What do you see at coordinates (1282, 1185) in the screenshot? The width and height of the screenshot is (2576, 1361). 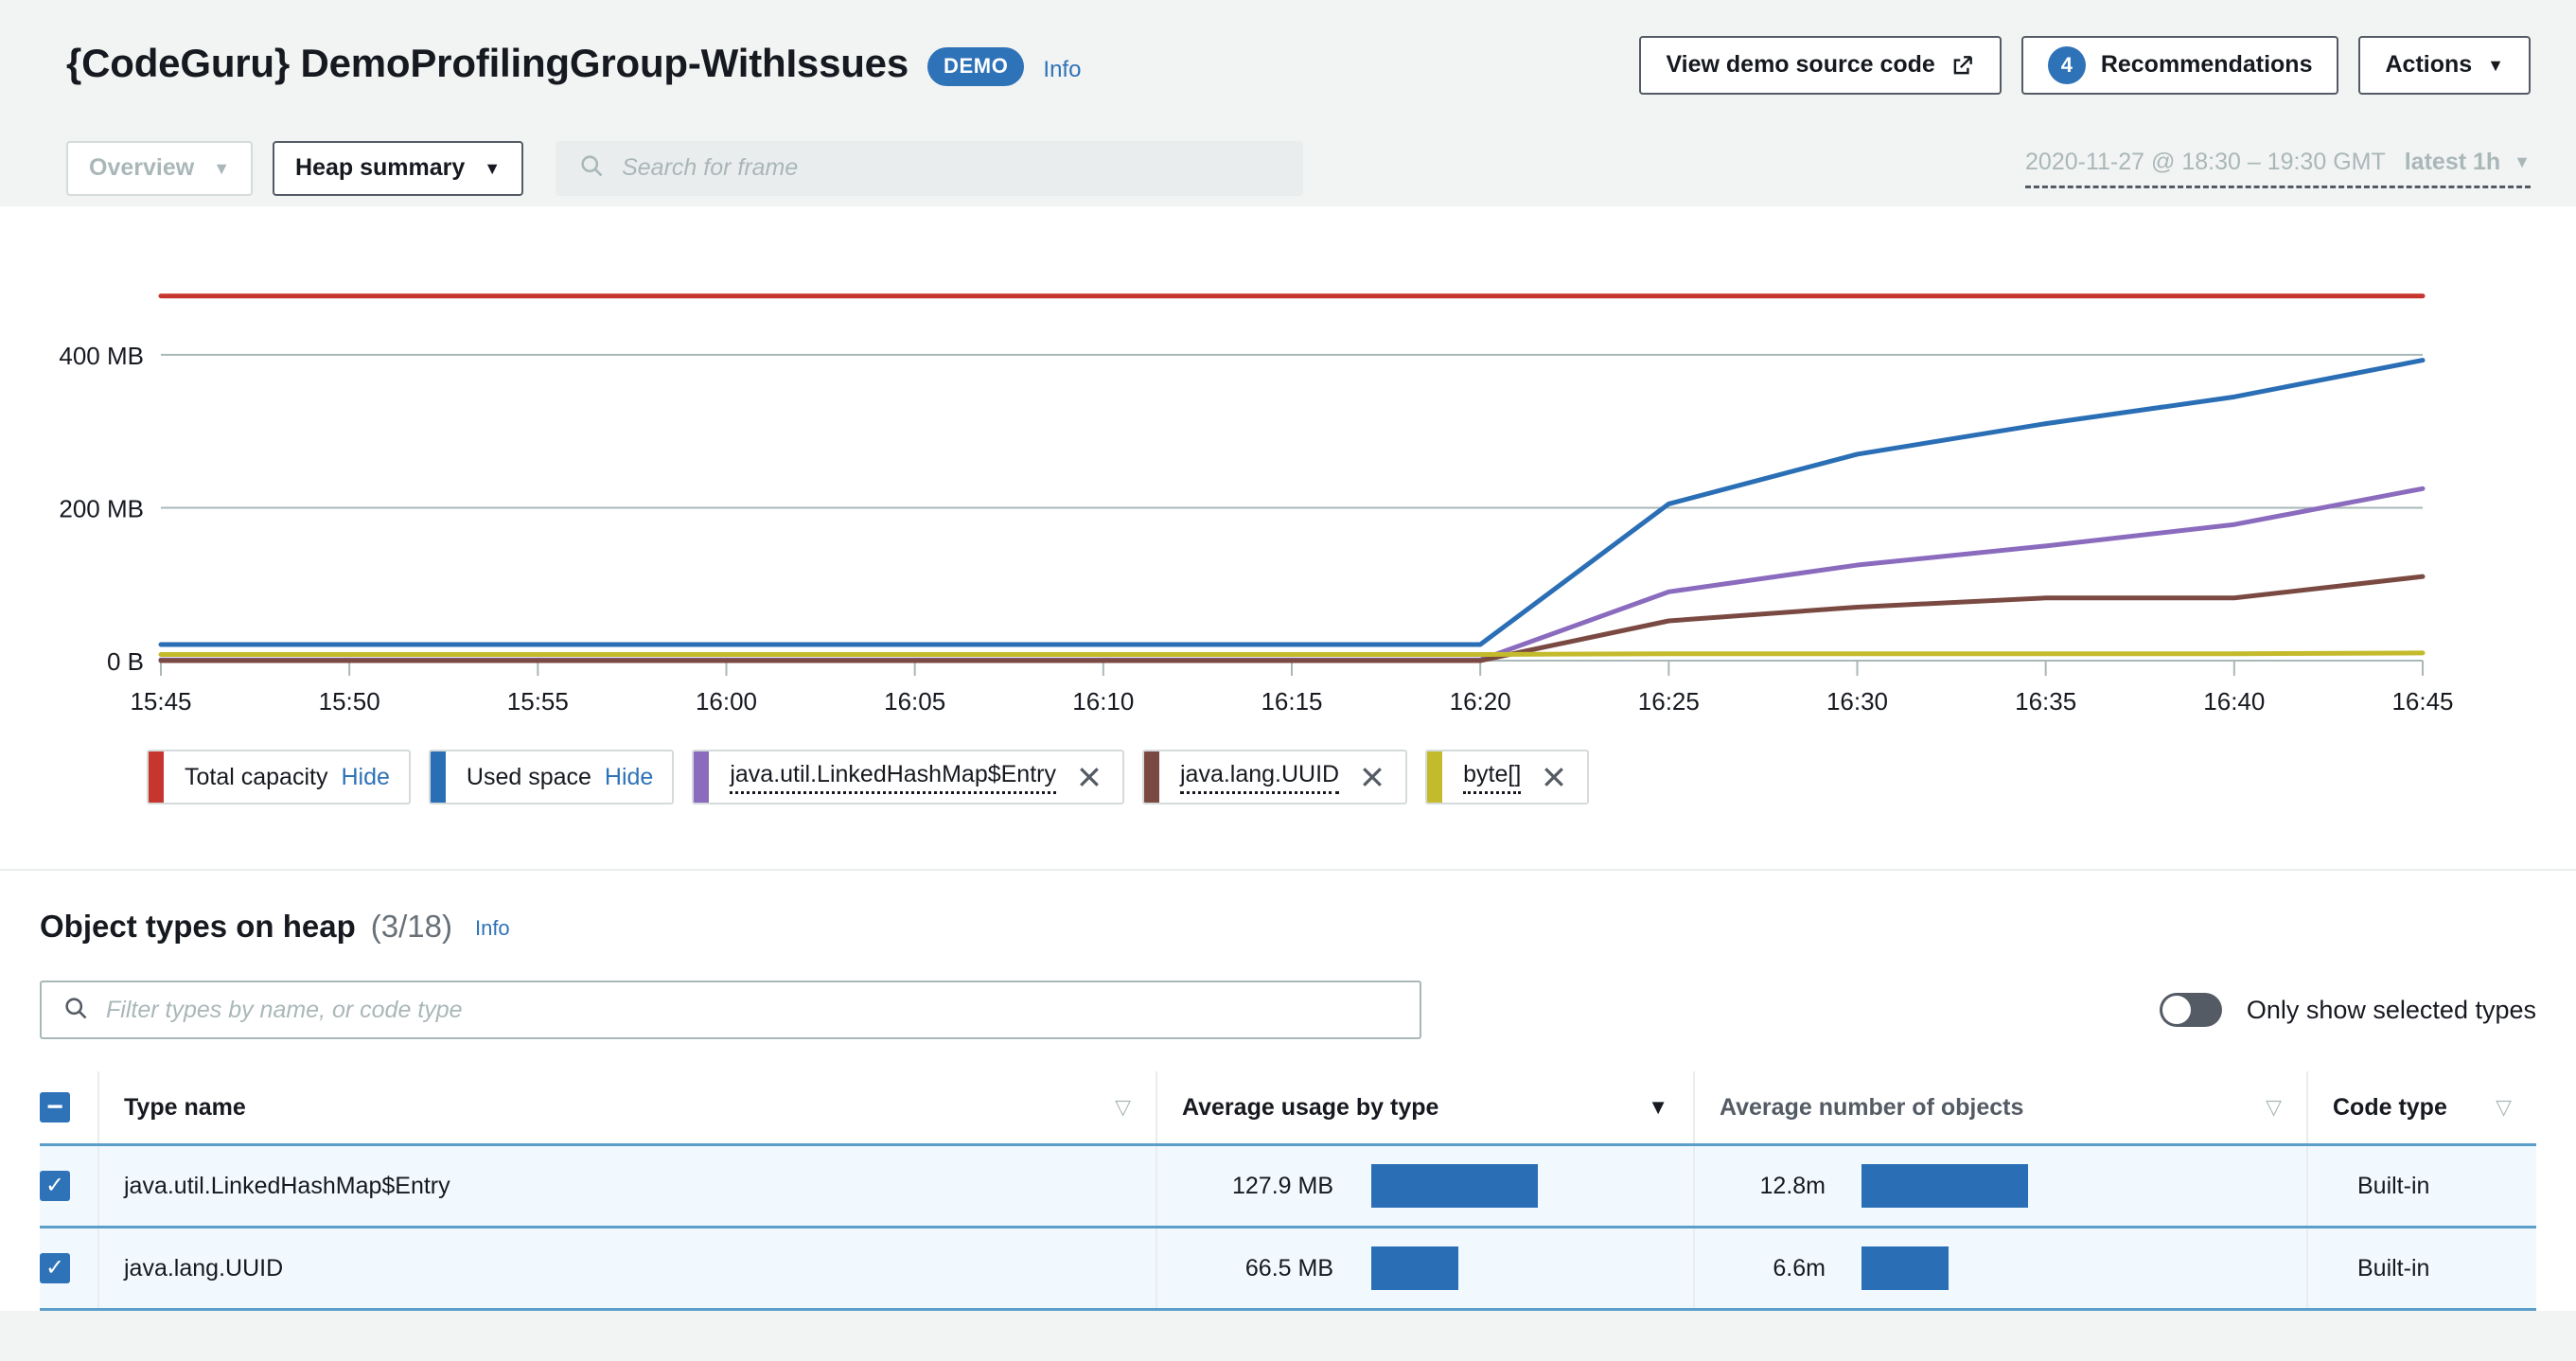 I see `average-usage-value: 127.9 MB` at bounding box center [1282, 1185].